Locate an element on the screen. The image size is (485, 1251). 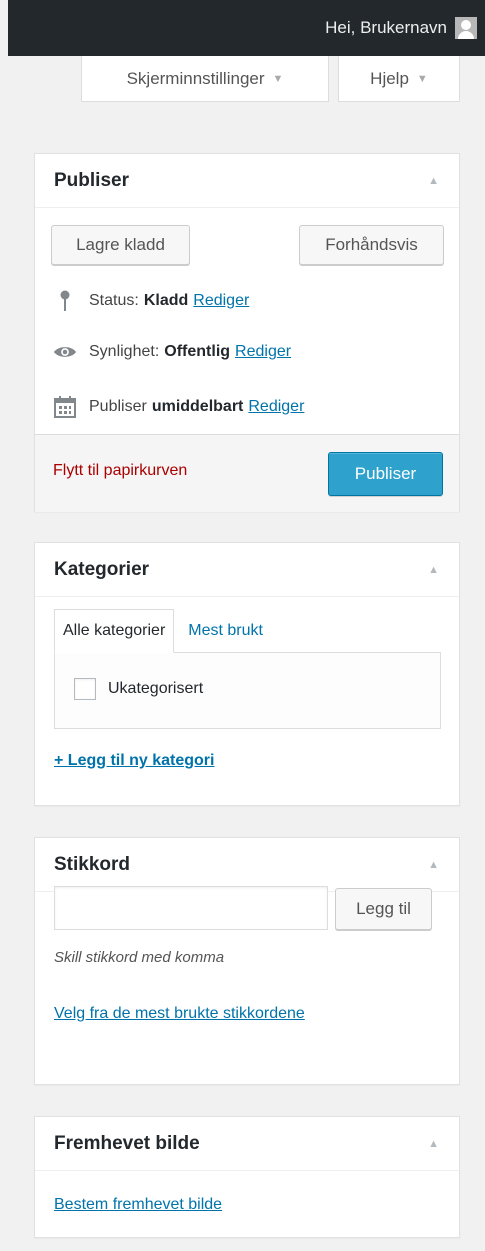
publish-box-header: Publiser ▲ is located at coordinates (247, 181).